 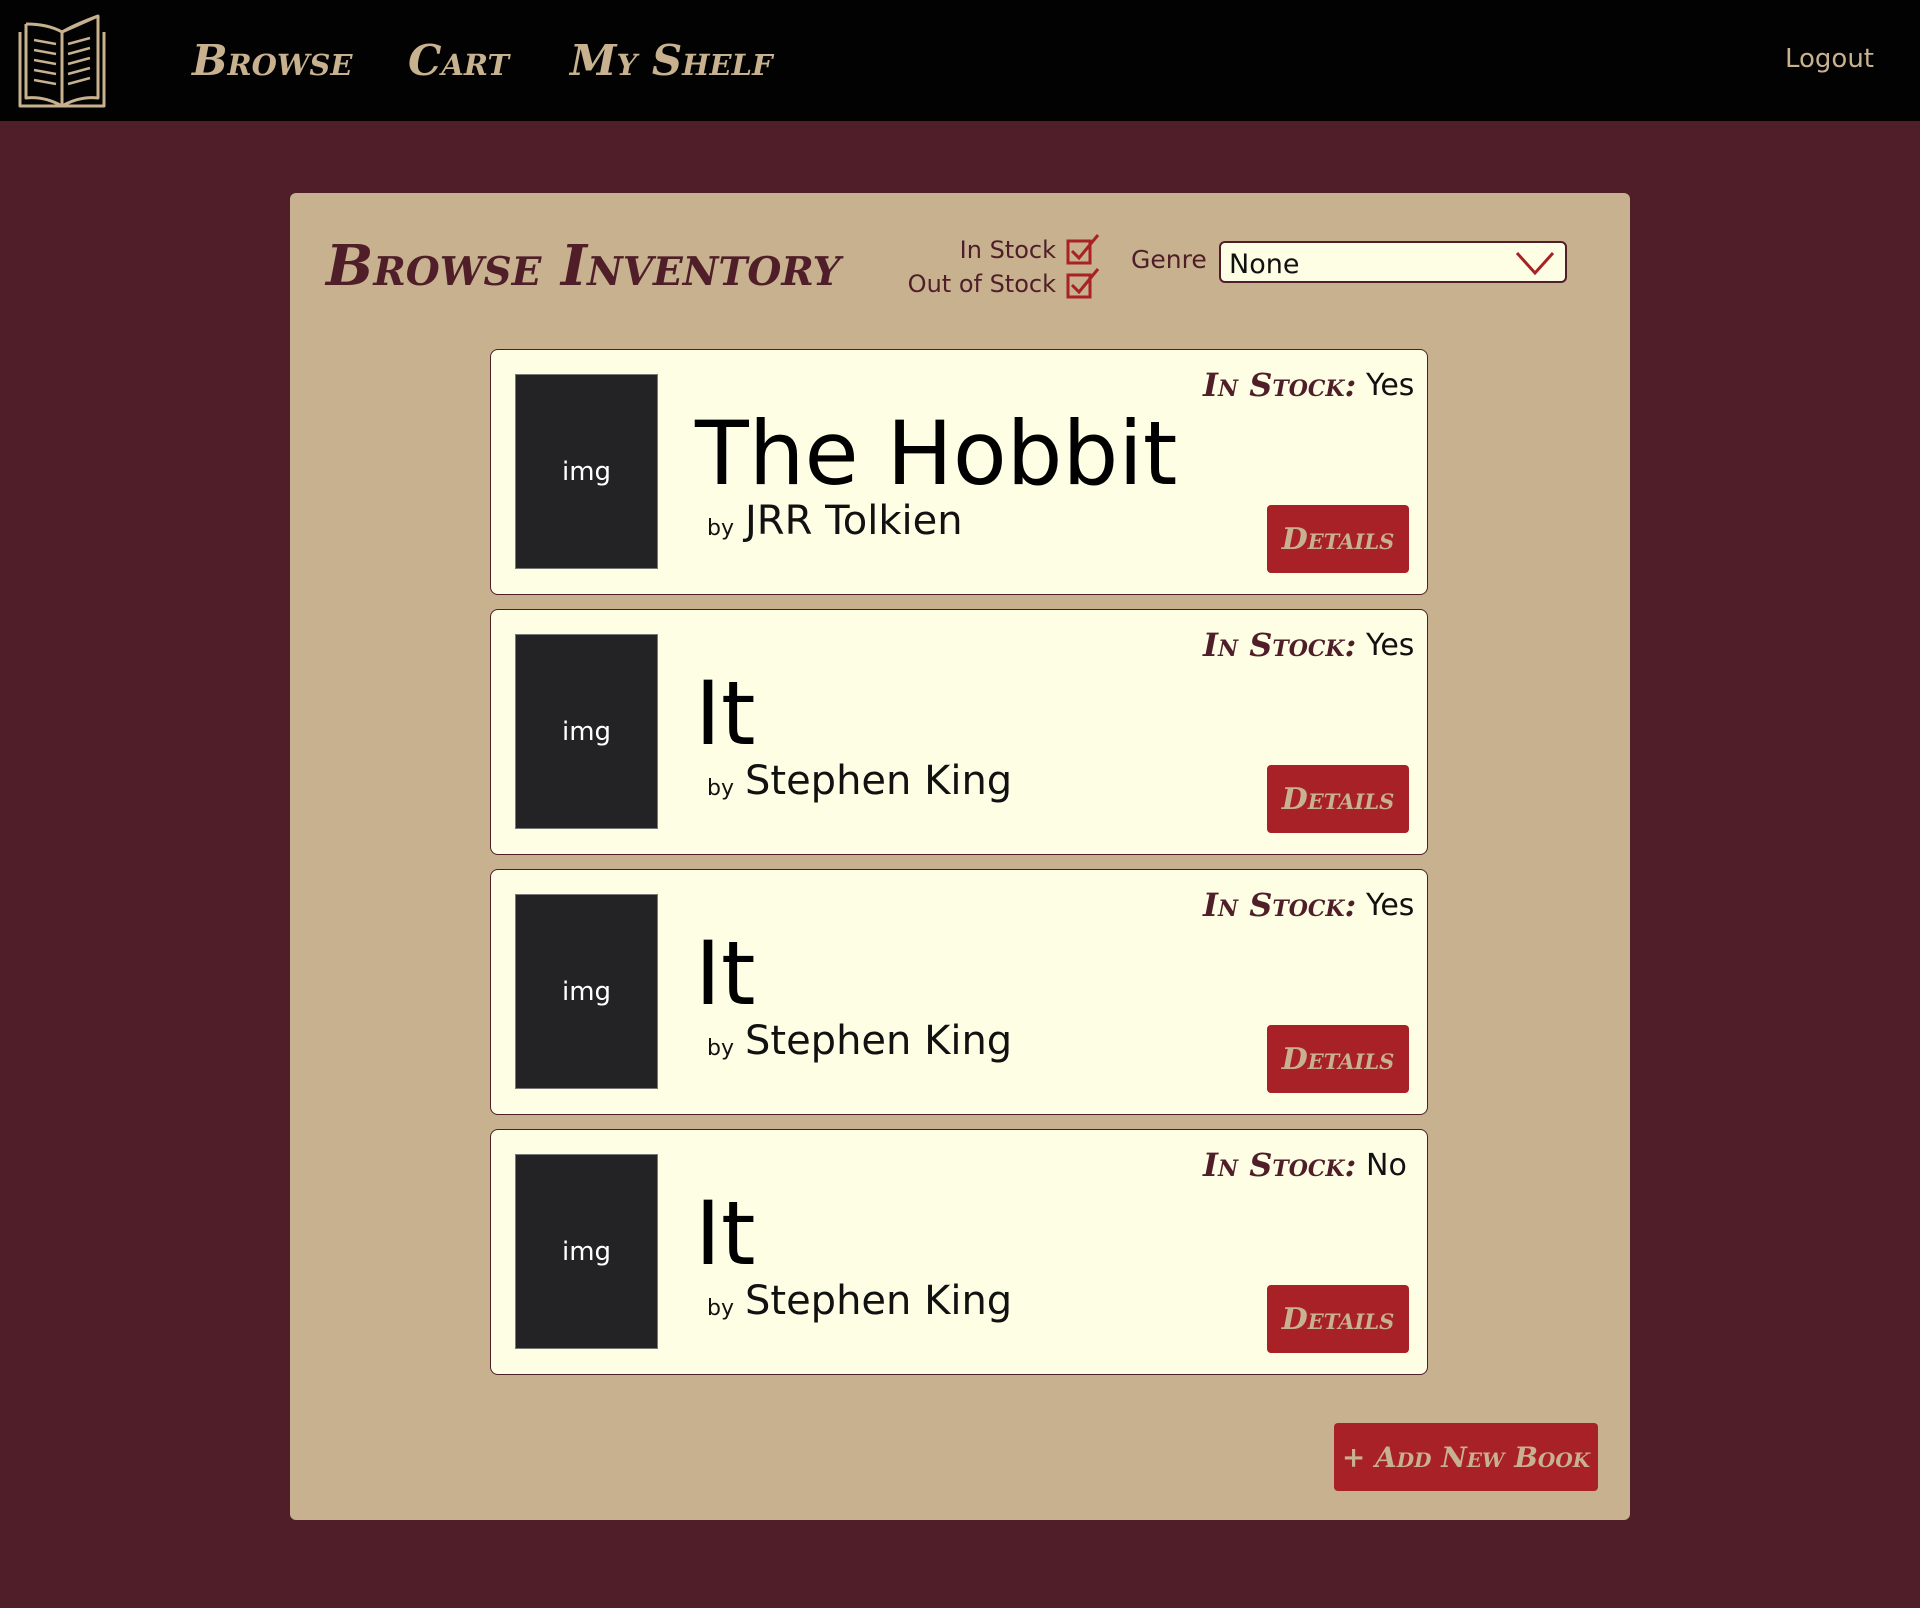 I want to click on logout-link: Logout, so click(x=1829, y=59).